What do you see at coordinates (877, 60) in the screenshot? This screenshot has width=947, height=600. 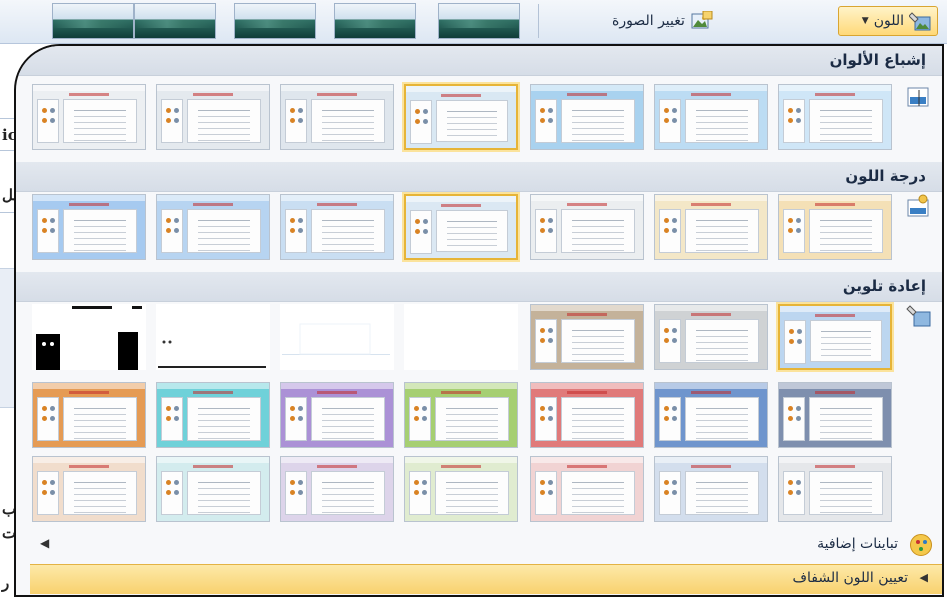 I see `section-title: إشباع الألوان` at bounding box center [877, 60].